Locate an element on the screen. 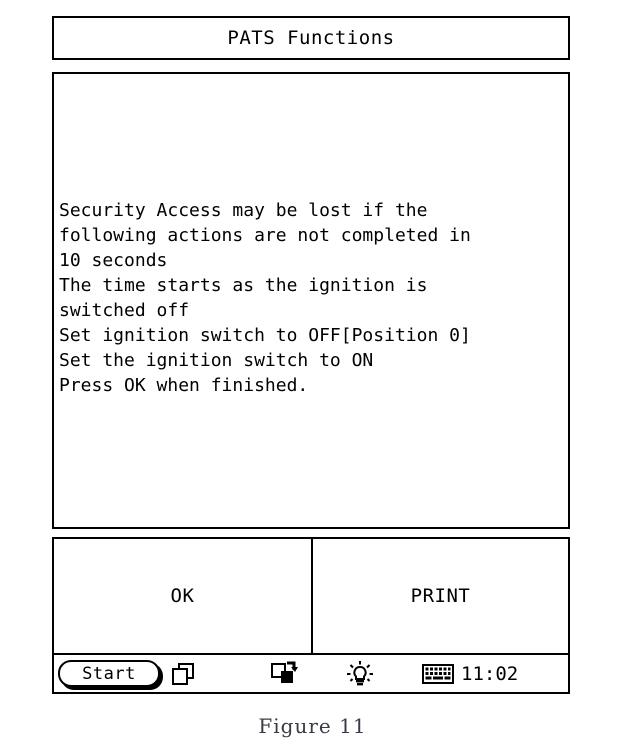  message-line: The time starts as the ignition is is located at coordinates (243, 285).